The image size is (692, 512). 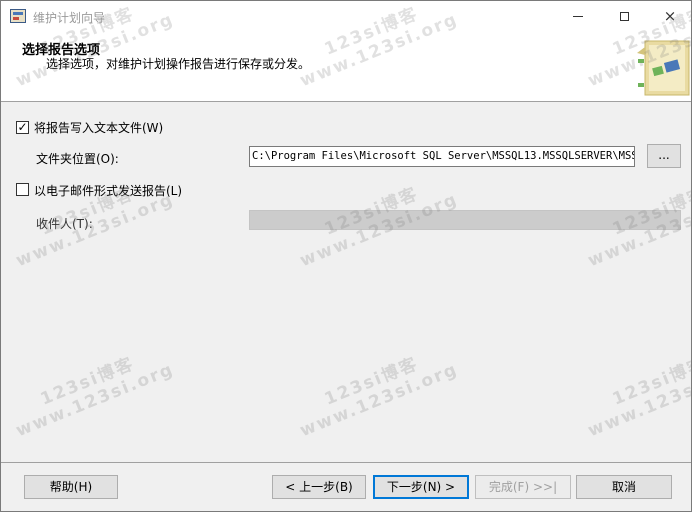 I want to click on minimize-icon, so click(x=578, y=16).